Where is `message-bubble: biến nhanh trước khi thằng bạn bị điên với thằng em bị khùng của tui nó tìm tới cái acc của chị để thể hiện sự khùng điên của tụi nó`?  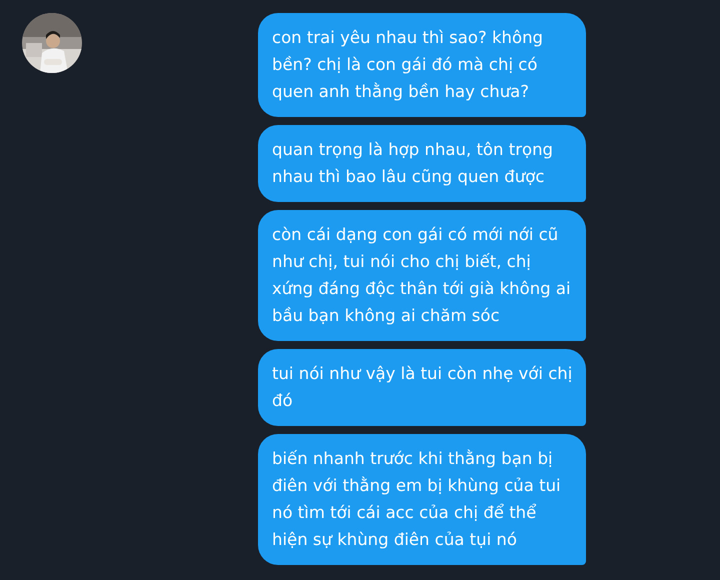 message-bubble: biến nhanh trước khi thằng bạn bị điên với thằng em bị khùng của tui nó tìm tới cái acc của chị để thể hiện sự khùng điên của tụi nó is located at coordinates (422, 499).